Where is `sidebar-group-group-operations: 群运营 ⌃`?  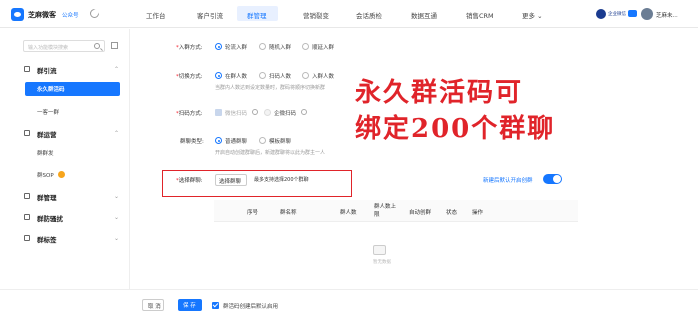 sidebar-group-group-operations: 群运营 ⌃ is located at coordinates (65, 133).